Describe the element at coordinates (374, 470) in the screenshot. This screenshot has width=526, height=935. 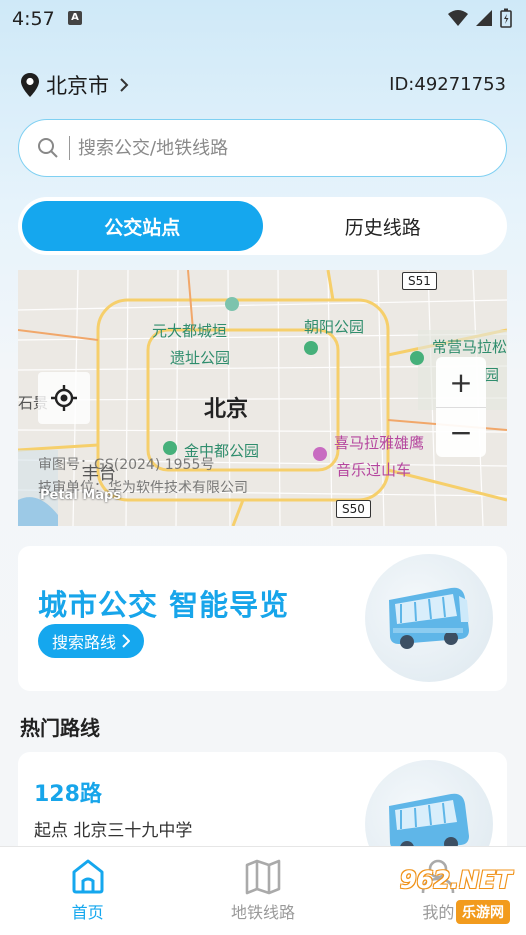
I see `map-place-label: 音乐过山车` at that location.